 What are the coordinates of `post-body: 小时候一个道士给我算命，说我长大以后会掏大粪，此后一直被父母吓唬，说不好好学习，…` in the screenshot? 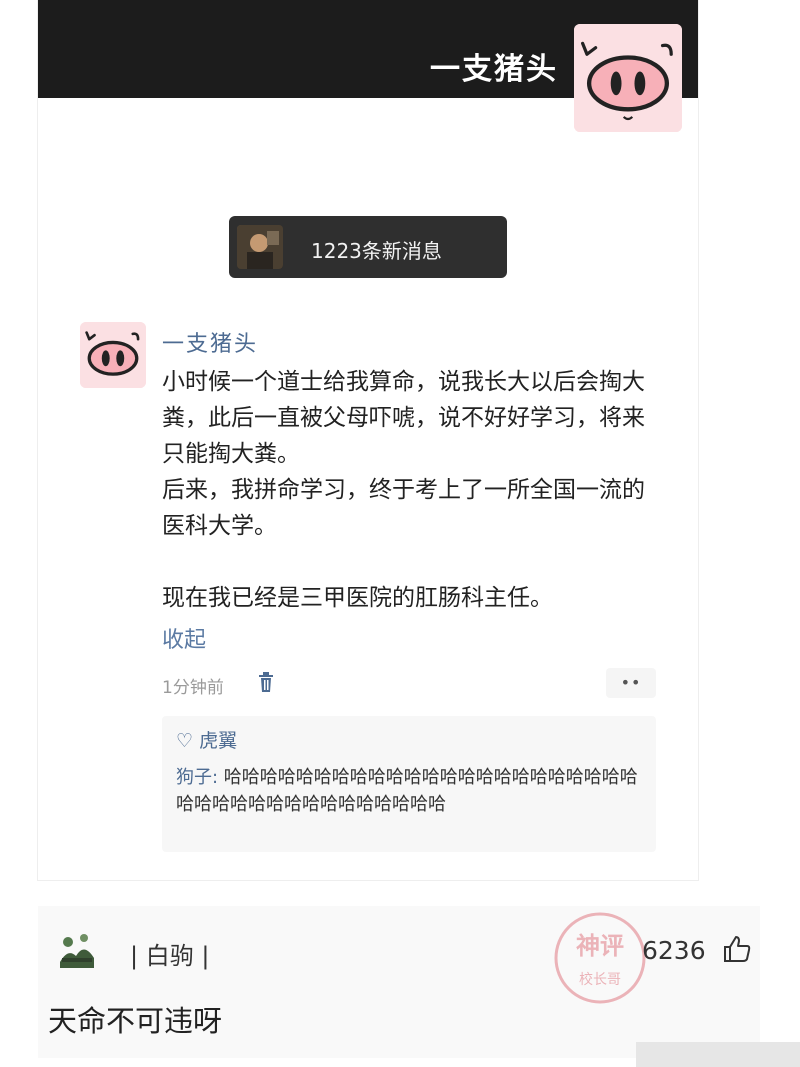 It's located at (412, 490).